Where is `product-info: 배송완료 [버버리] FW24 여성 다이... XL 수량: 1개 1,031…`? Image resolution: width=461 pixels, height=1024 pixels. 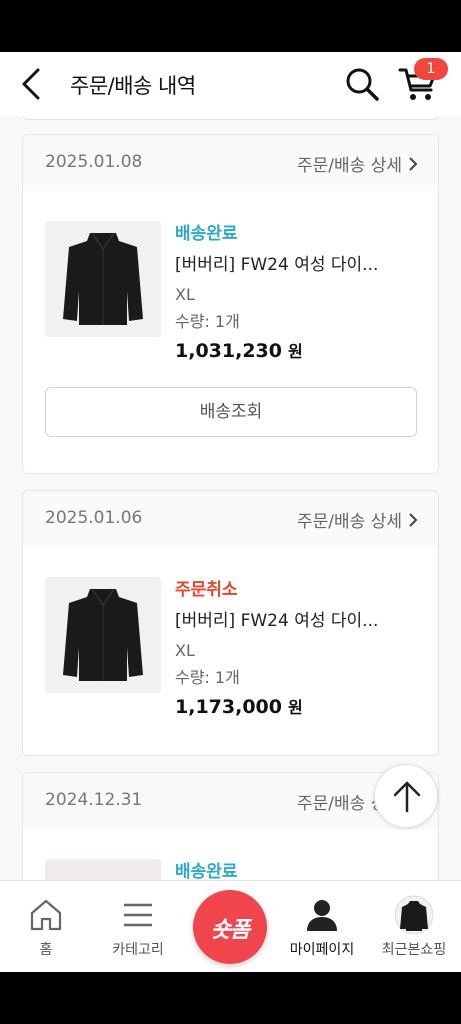
product-info: 배송완료 [버버리] FW24 여성 다이... XL 수량: 1개 1,031… is located at coordinates (300, 290).